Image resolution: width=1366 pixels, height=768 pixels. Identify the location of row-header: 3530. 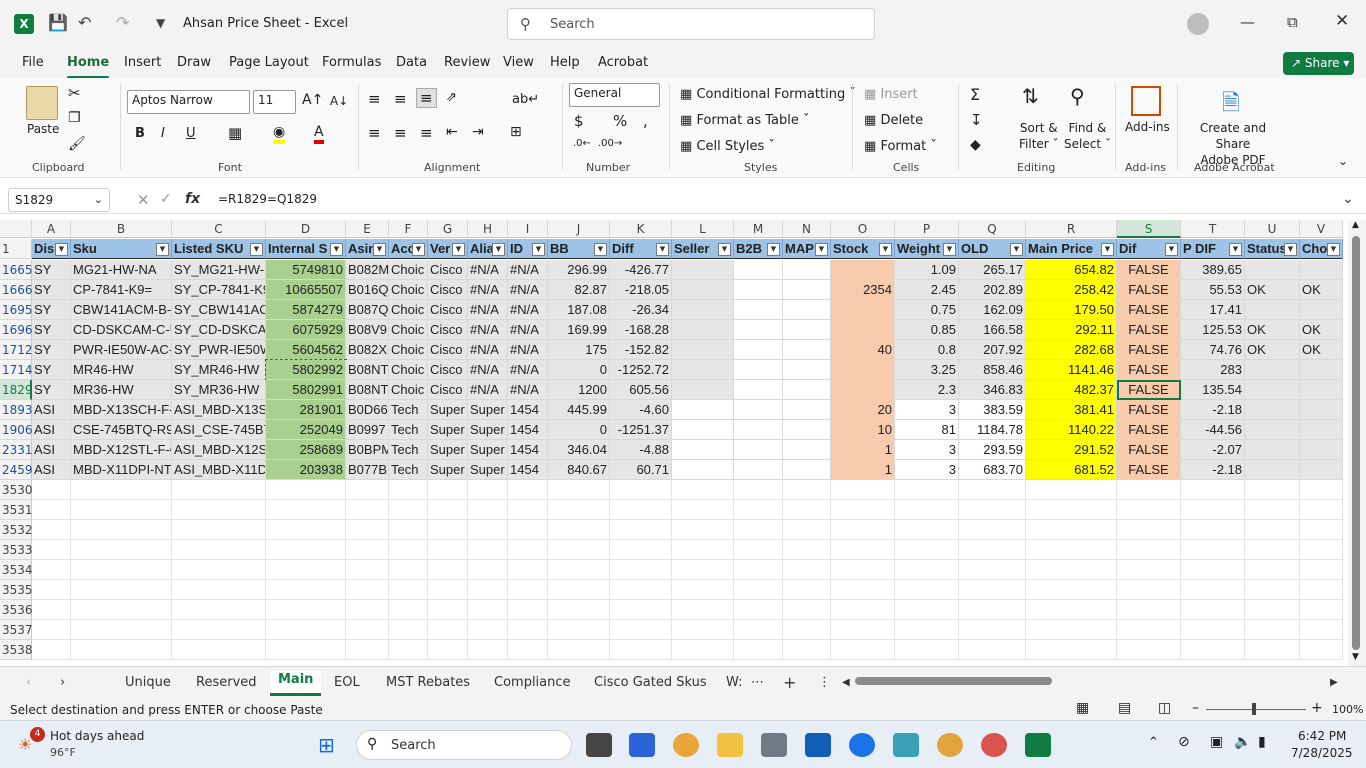
(16, 490).